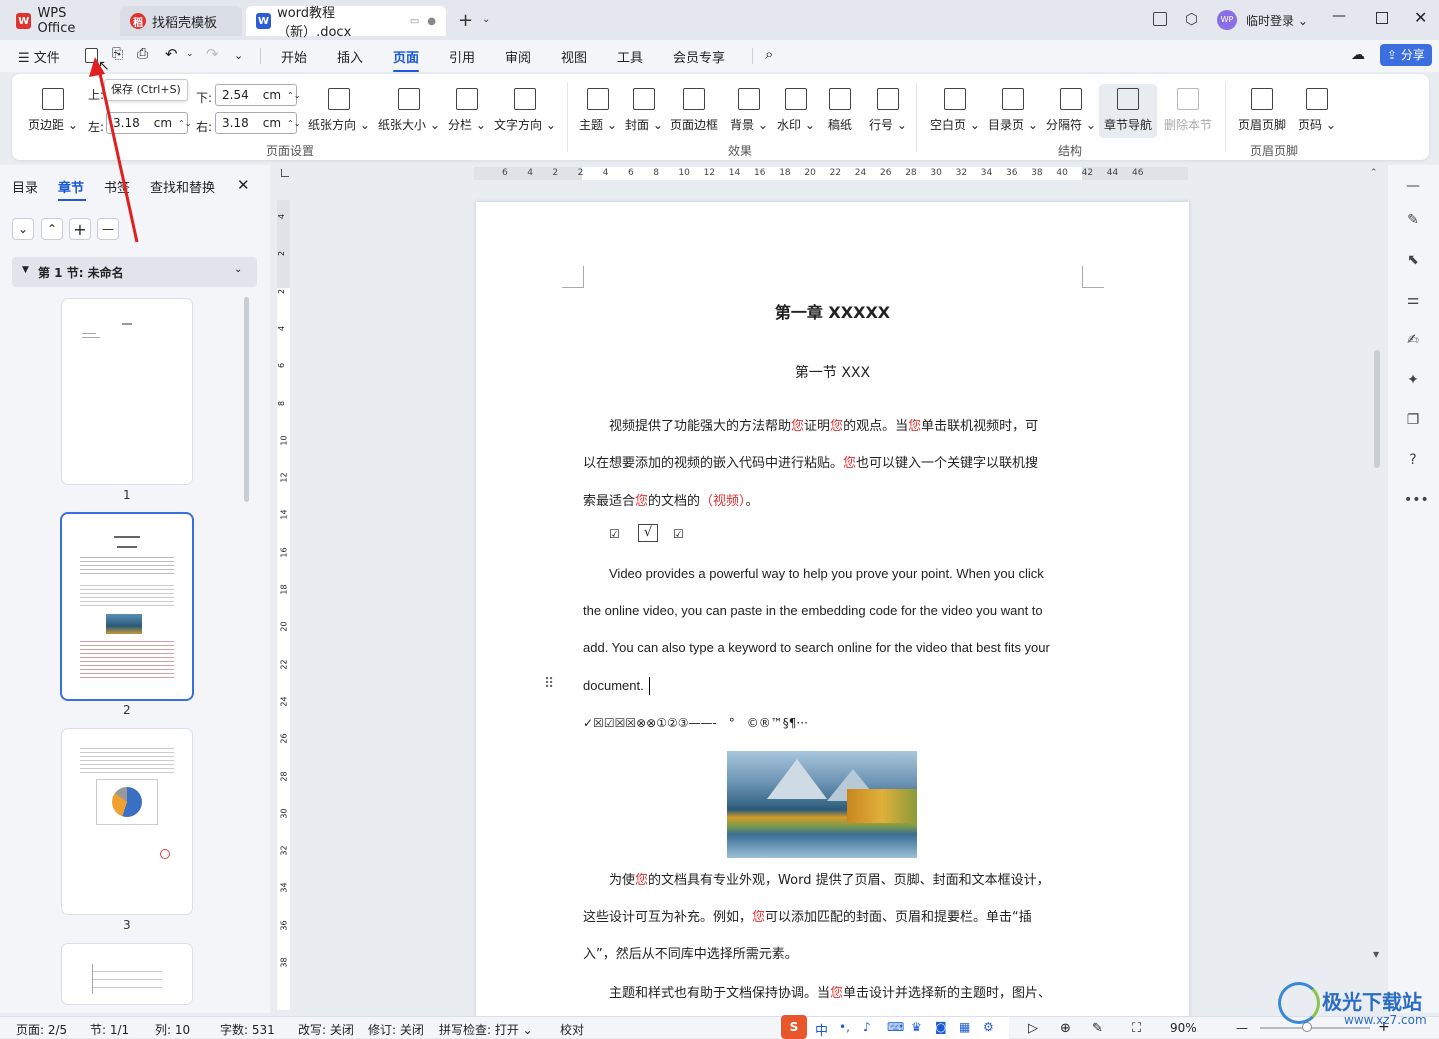 The width and height of the screenshot is (1439, 1039). Describe the element at coordinates (1413, 260) in the screenshot. I see `select-cursor-icon: ⬉` at that location.